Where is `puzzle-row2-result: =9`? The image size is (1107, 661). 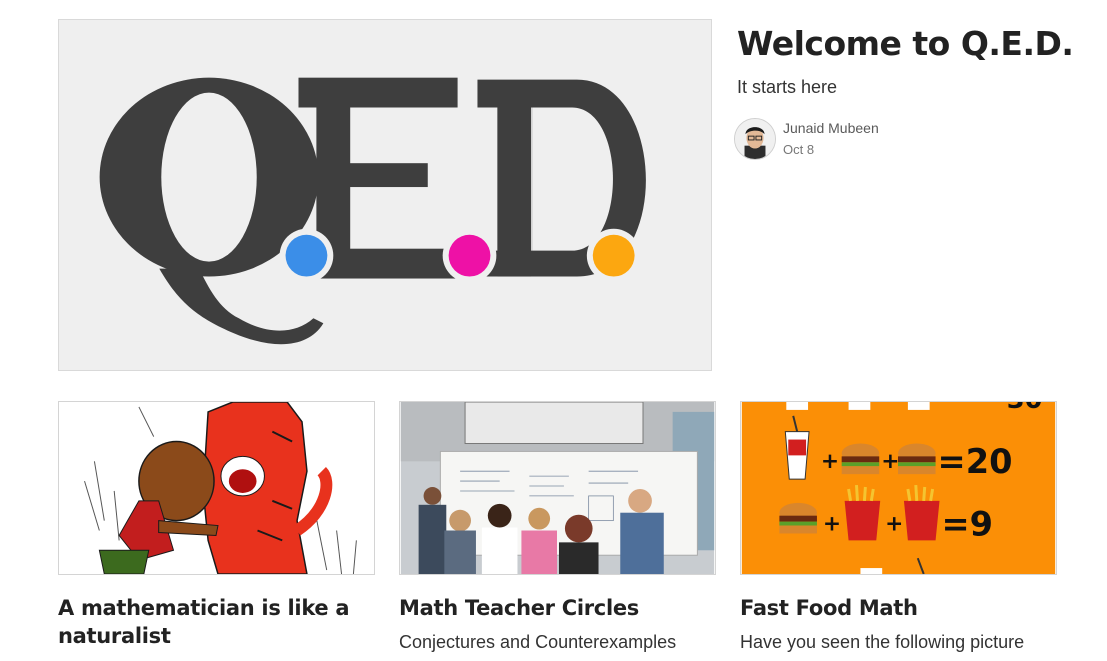
puzzle-row2-result: =9 is located at coordinates (968, 523).